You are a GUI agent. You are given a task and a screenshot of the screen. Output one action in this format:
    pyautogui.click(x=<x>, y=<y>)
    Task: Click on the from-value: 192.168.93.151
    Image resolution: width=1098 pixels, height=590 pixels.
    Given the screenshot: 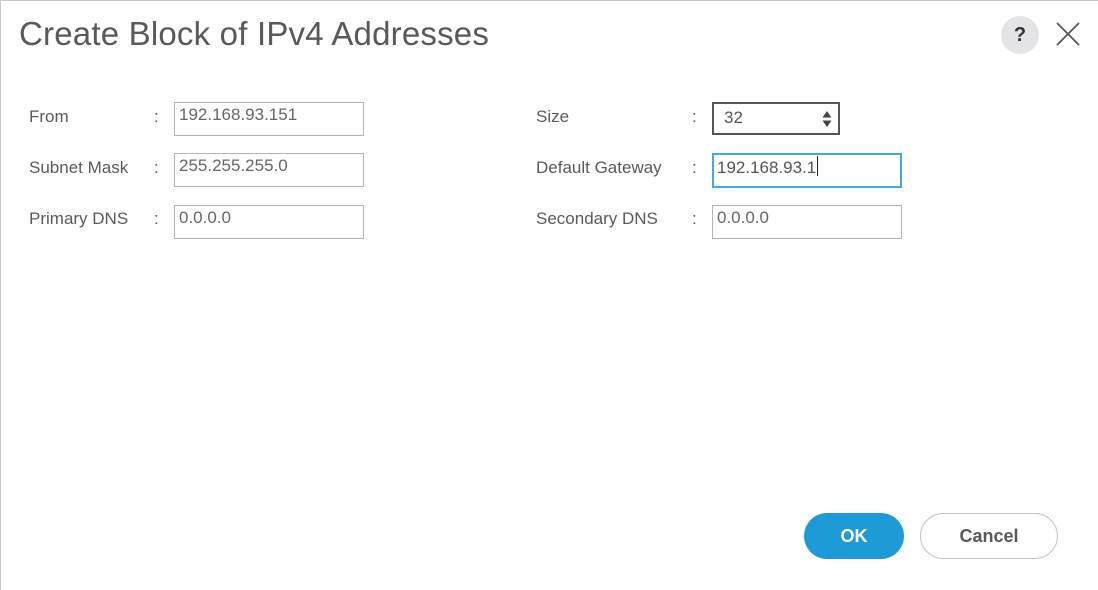 What is the action you would take?
    pyautogui.click(x=238, y=114)
    